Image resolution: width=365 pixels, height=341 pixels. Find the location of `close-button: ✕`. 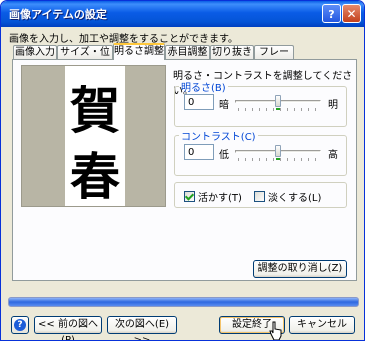

close-button: ✕ is located at coordinates (351, 13).